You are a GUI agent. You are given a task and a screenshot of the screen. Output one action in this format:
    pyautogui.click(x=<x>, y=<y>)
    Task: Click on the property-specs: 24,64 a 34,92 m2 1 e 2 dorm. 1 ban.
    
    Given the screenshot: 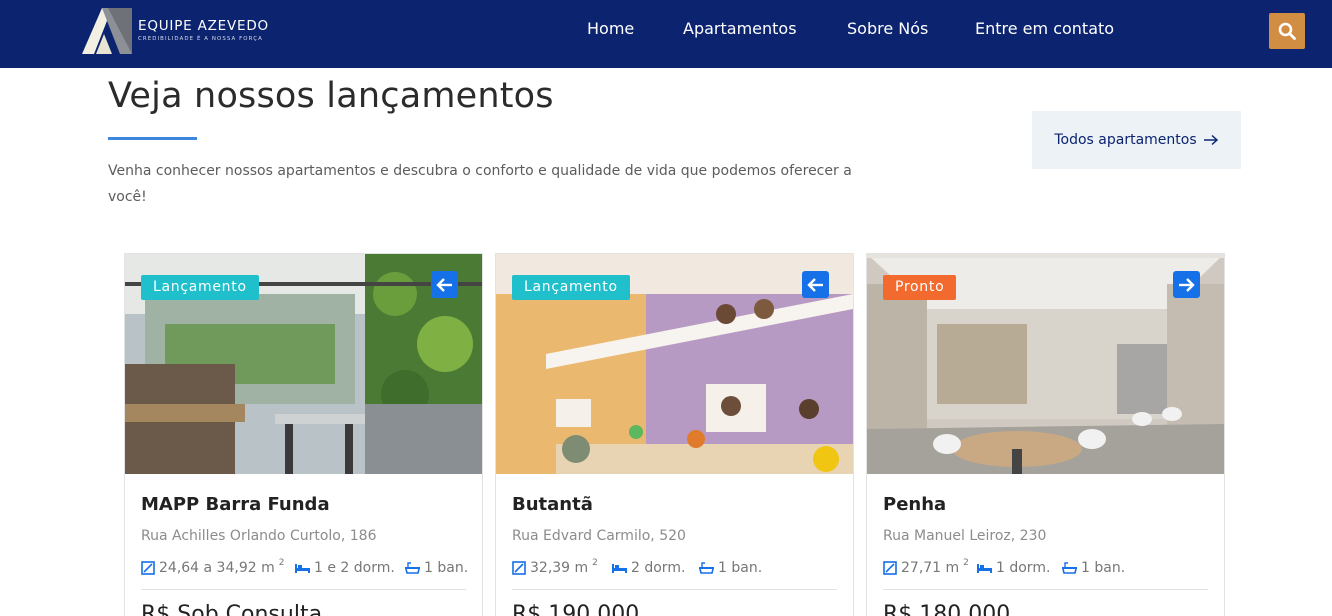 What is the action you would take?
    pyautogui.click(x=306, y=568)
    